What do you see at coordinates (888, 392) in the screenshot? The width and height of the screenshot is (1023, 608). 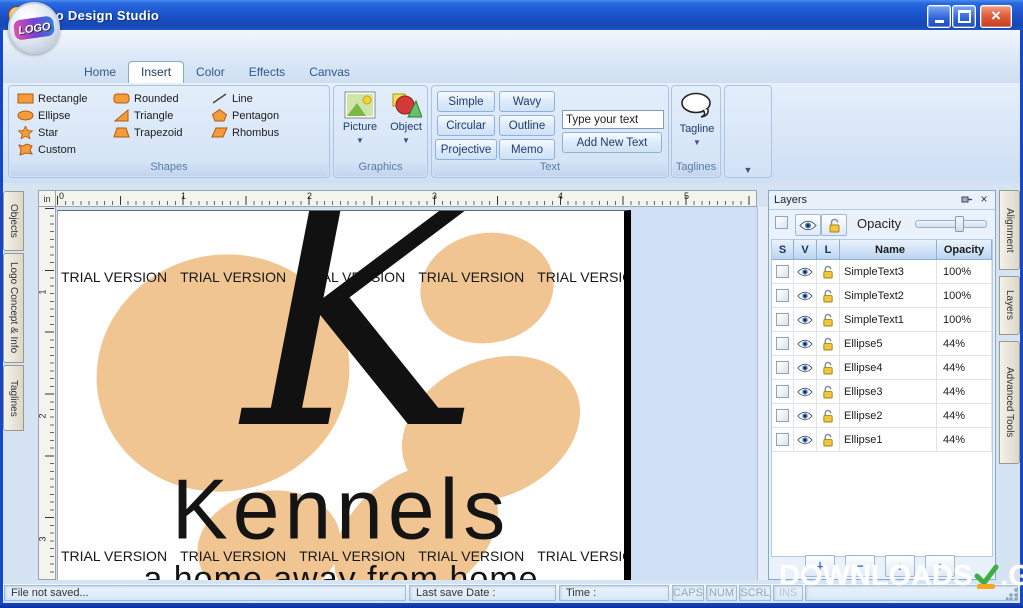 I see `layer-name: Ellipse3` at bounding box center [888, 392].